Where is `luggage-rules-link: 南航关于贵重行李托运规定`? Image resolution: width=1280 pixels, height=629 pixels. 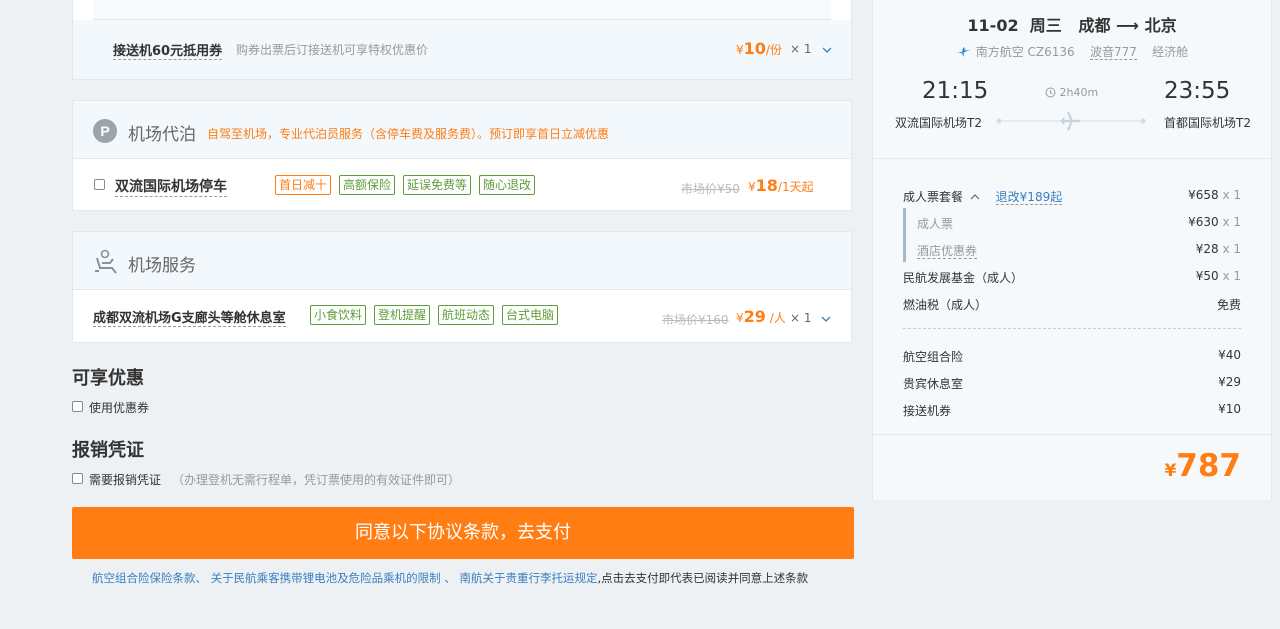
luggage-rules-link: 南航关于贵重行李托运规定 is located at coordinates (528, 578).